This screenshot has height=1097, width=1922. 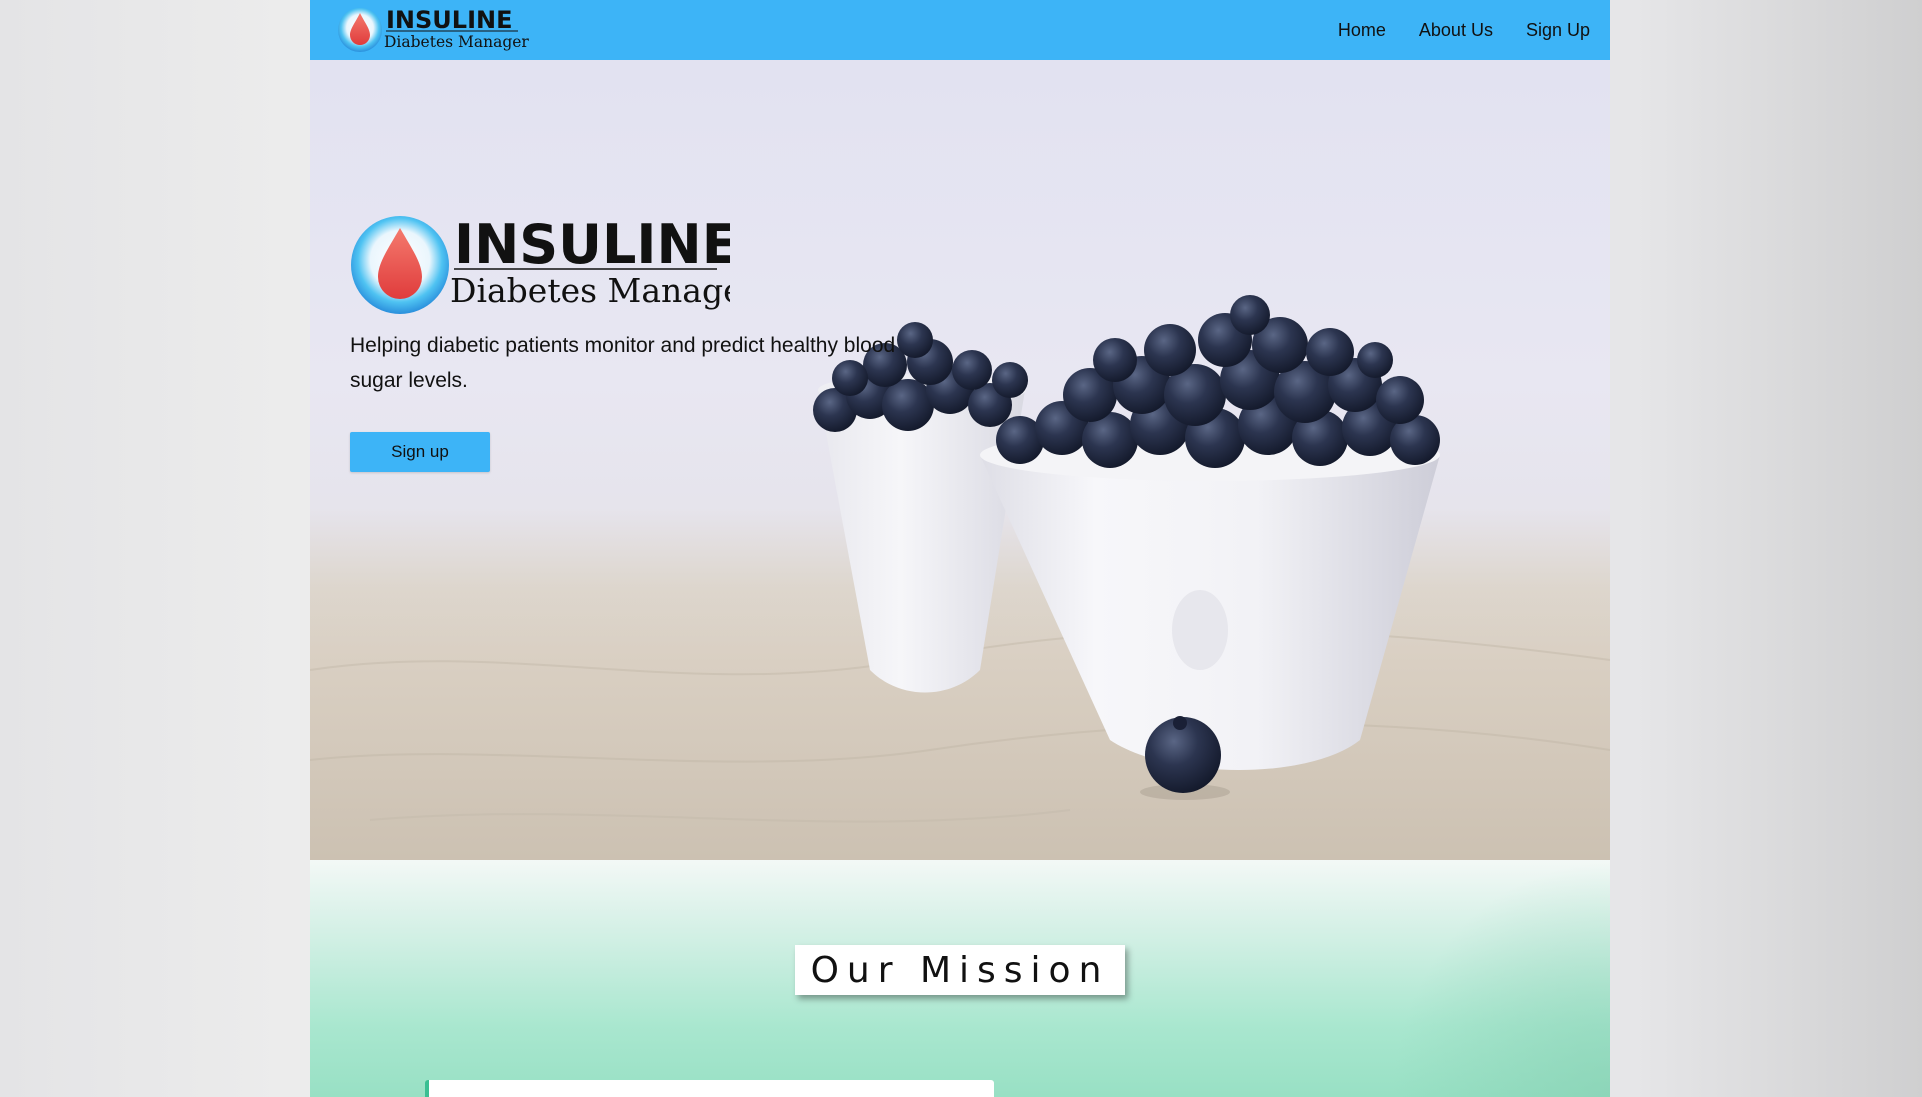 I want to click on hero-brand-name: INSULINE, so click(x=592, y=244).